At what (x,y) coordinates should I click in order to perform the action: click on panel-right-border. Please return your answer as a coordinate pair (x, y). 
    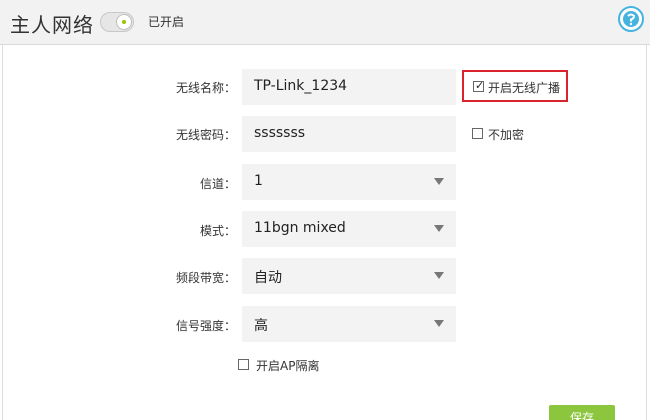
    Looking at the image, I should click on (646, 232).